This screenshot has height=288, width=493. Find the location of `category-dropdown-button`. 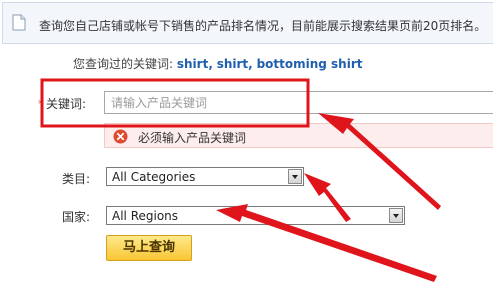

category-dropdown-button is located at coordinates (295, 176).